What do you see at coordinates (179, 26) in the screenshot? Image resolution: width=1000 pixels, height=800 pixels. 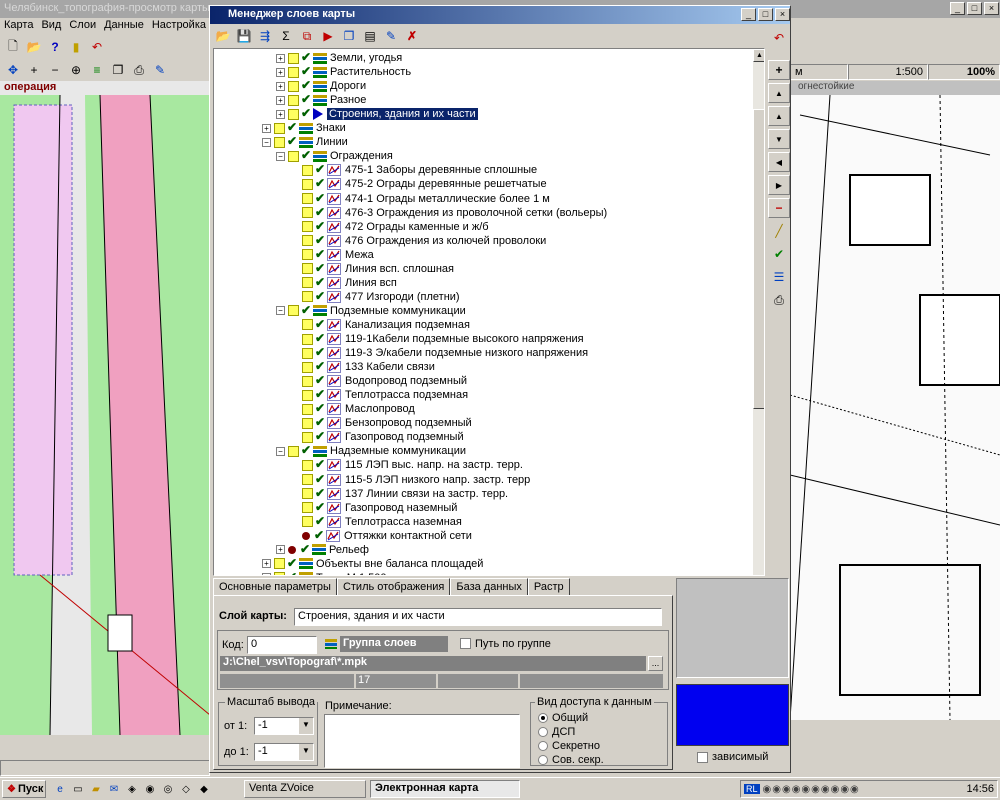 I see `menu-item-settings: Настройка` at bounding box center [179, 26].